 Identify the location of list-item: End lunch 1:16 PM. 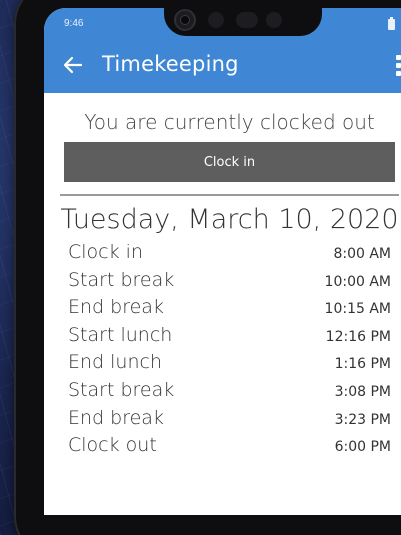
(229, 365).